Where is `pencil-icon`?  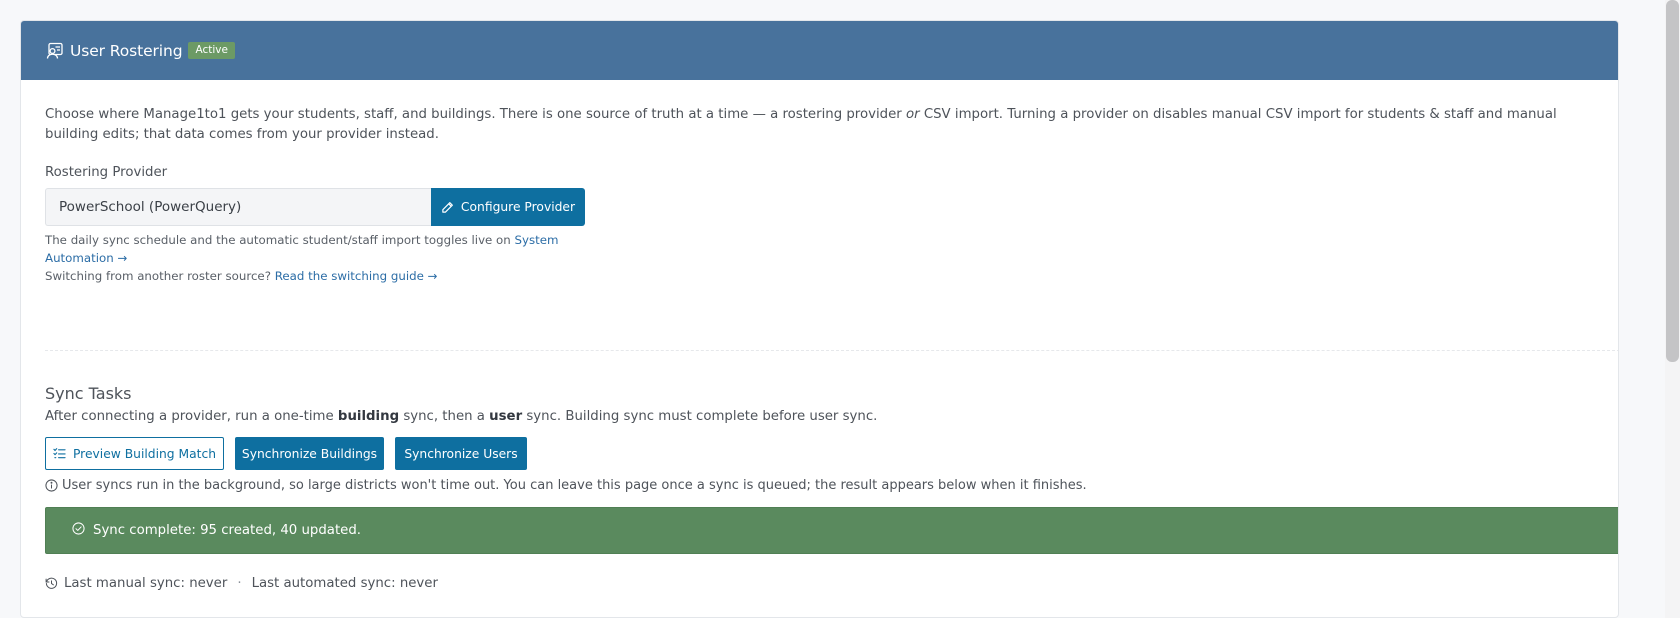 pencil-icon is located at coordinates (447, 207).